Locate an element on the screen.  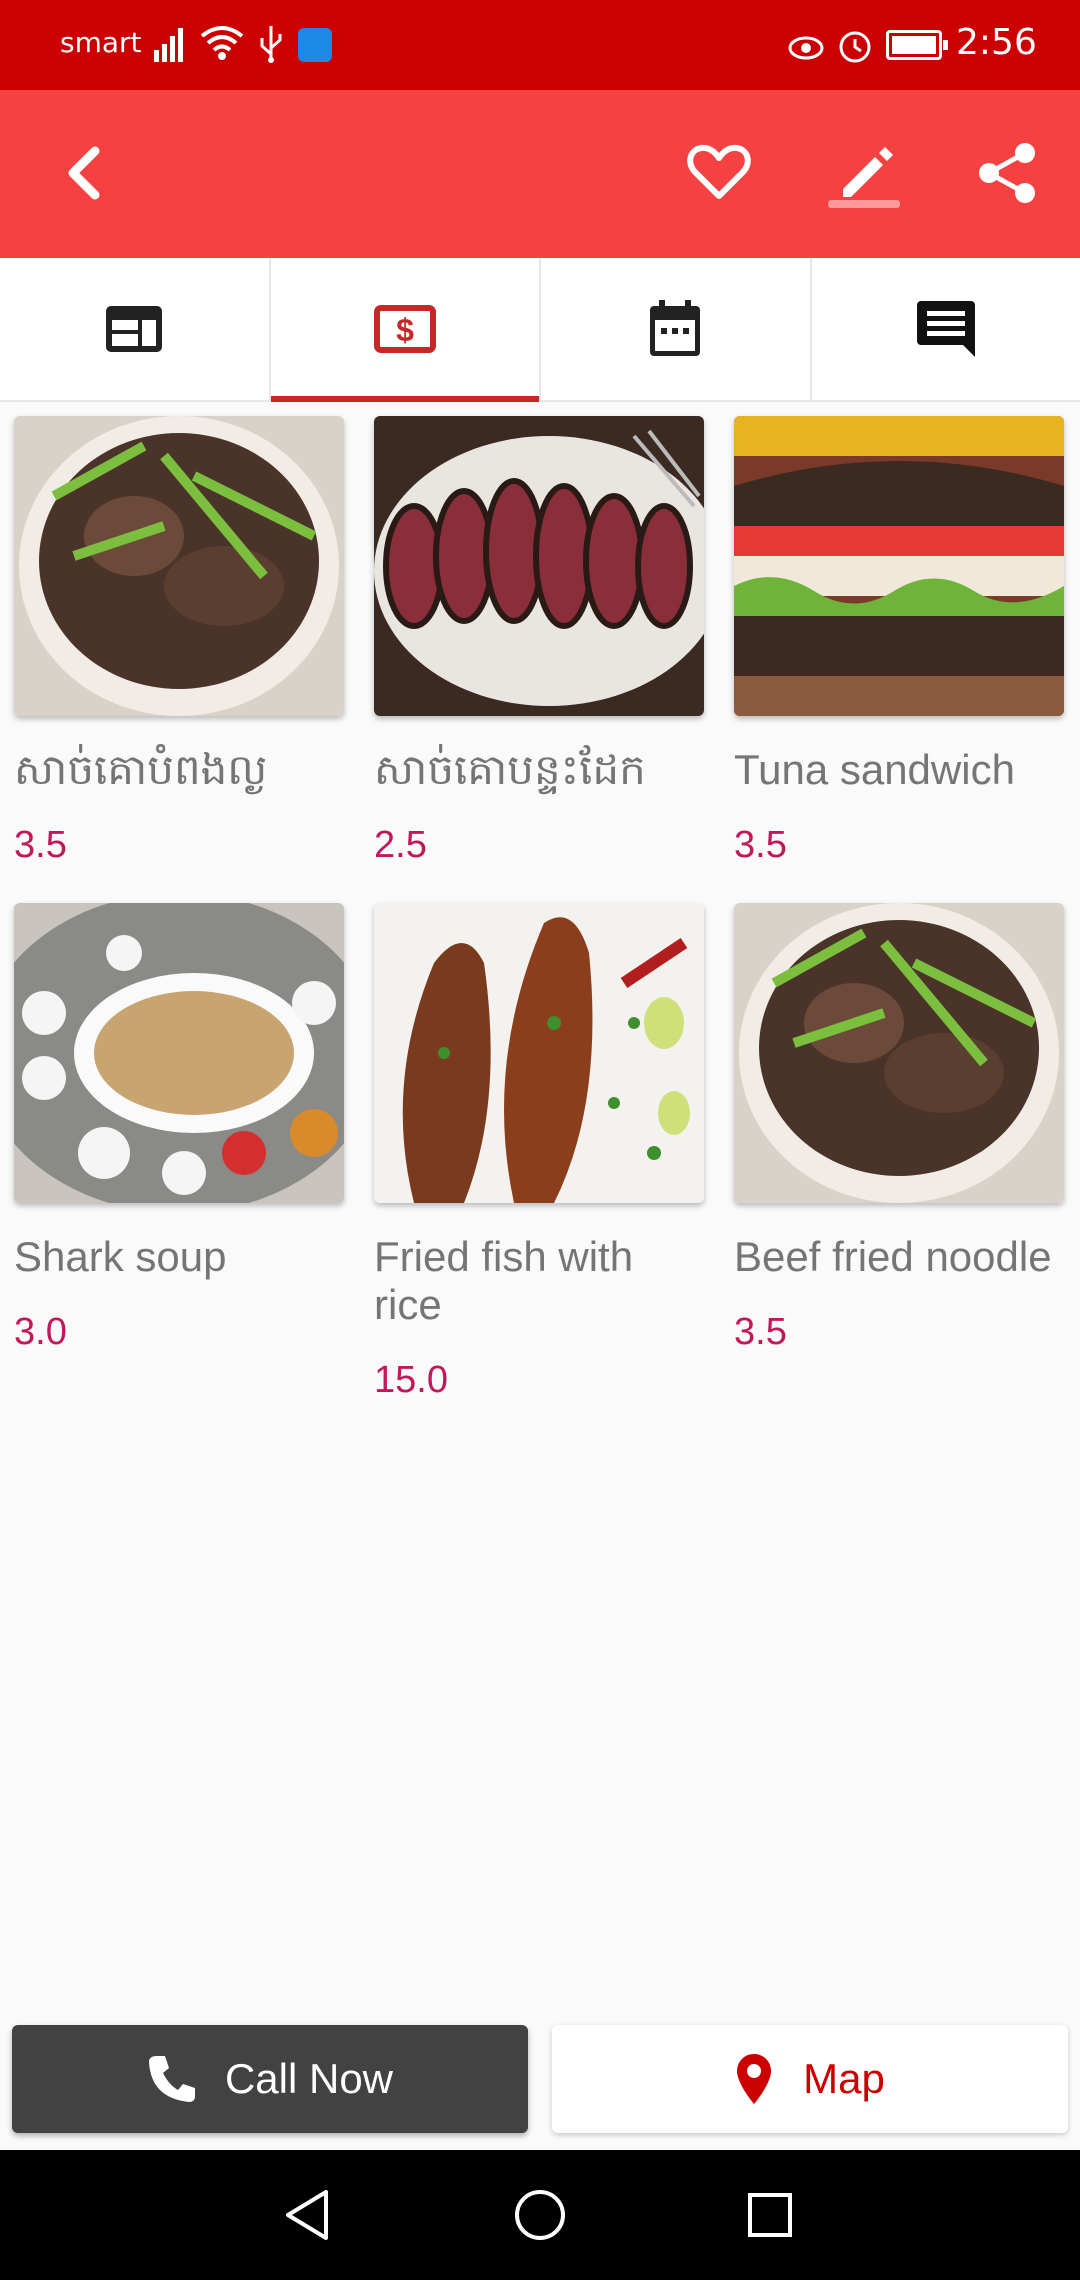
triangle-back-icon is located at coordinates (307, 2215).